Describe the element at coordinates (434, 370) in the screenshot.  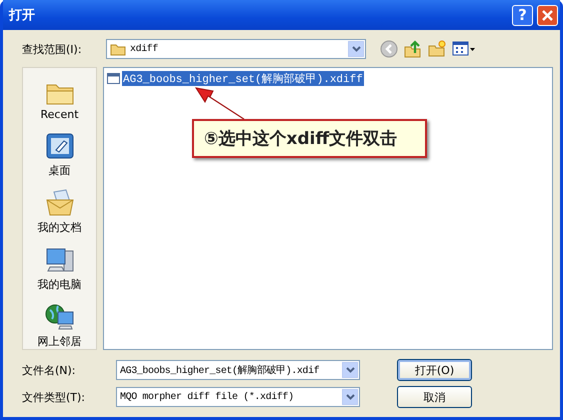
I see `open-button: 打开(O)` at that location.